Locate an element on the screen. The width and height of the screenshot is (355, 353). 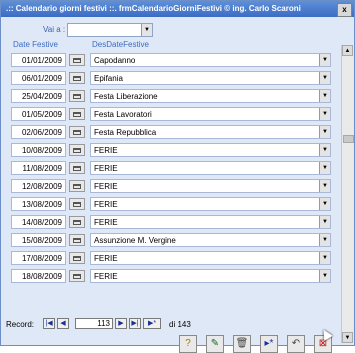
new-record-button: ▶* is located at coordinates (152, 323).